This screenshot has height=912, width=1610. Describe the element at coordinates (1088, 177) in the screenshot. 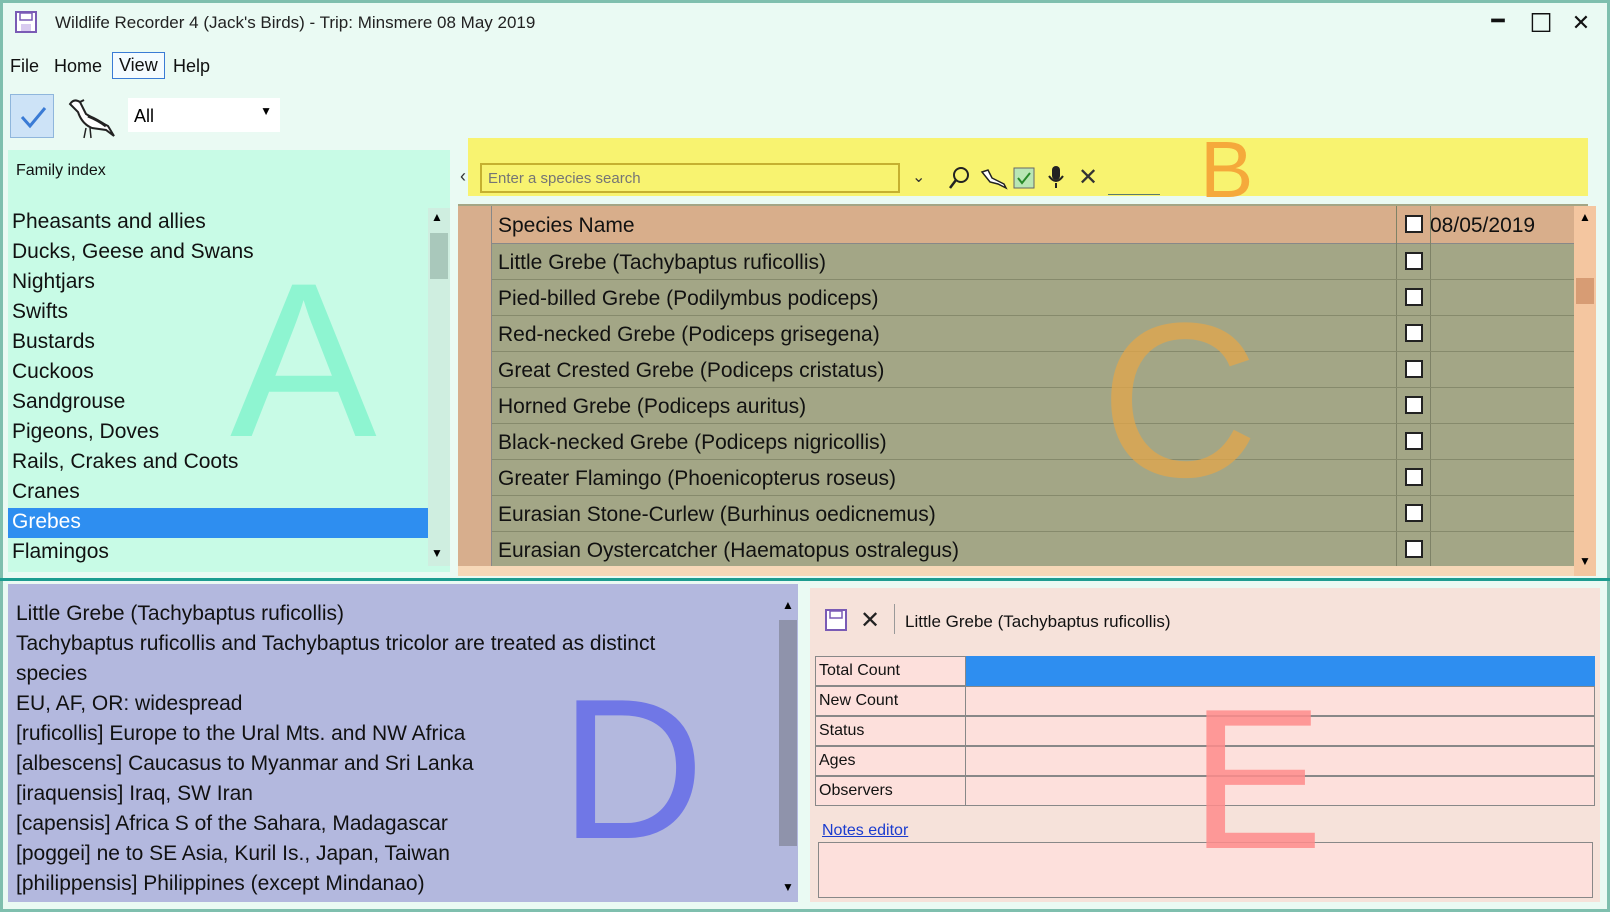

I see `clear-search-icon: ✕` at that location.